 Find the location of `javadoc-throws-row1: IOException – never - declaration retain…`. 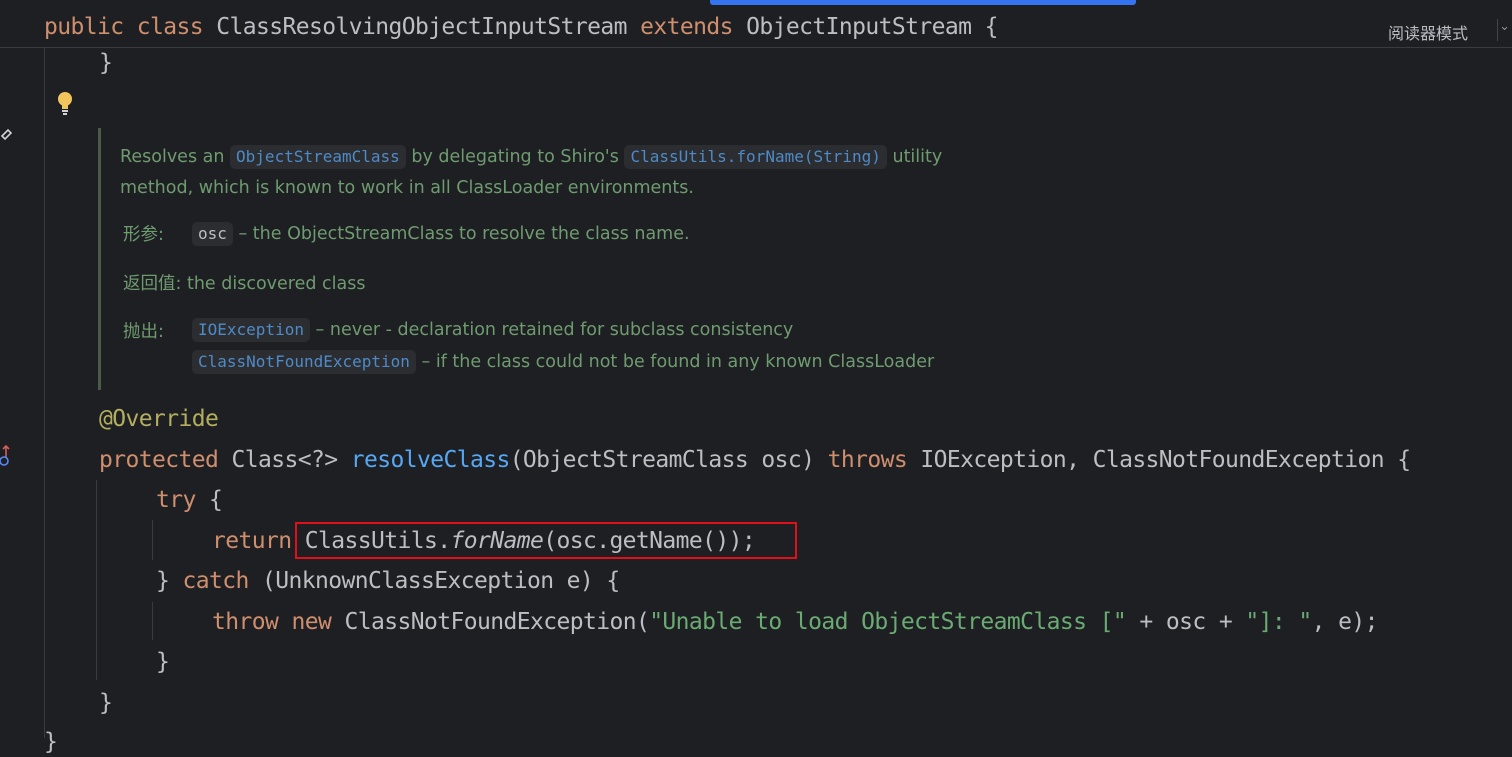

javadoc-throws-row1: IOException – never - declaration retain… is located at coordinates (492, 330).